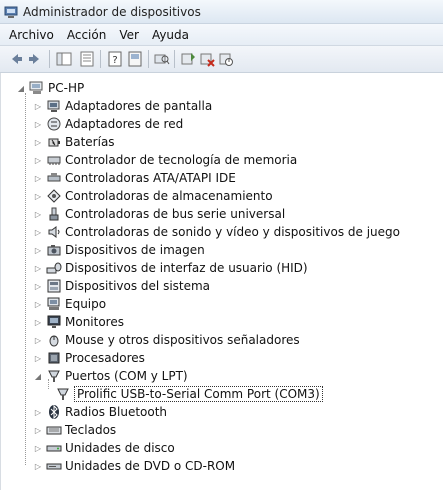  Describe the element at coordinates (66, 88) in the screenshot. I see `tree-root-label: PC-HP` at that location.